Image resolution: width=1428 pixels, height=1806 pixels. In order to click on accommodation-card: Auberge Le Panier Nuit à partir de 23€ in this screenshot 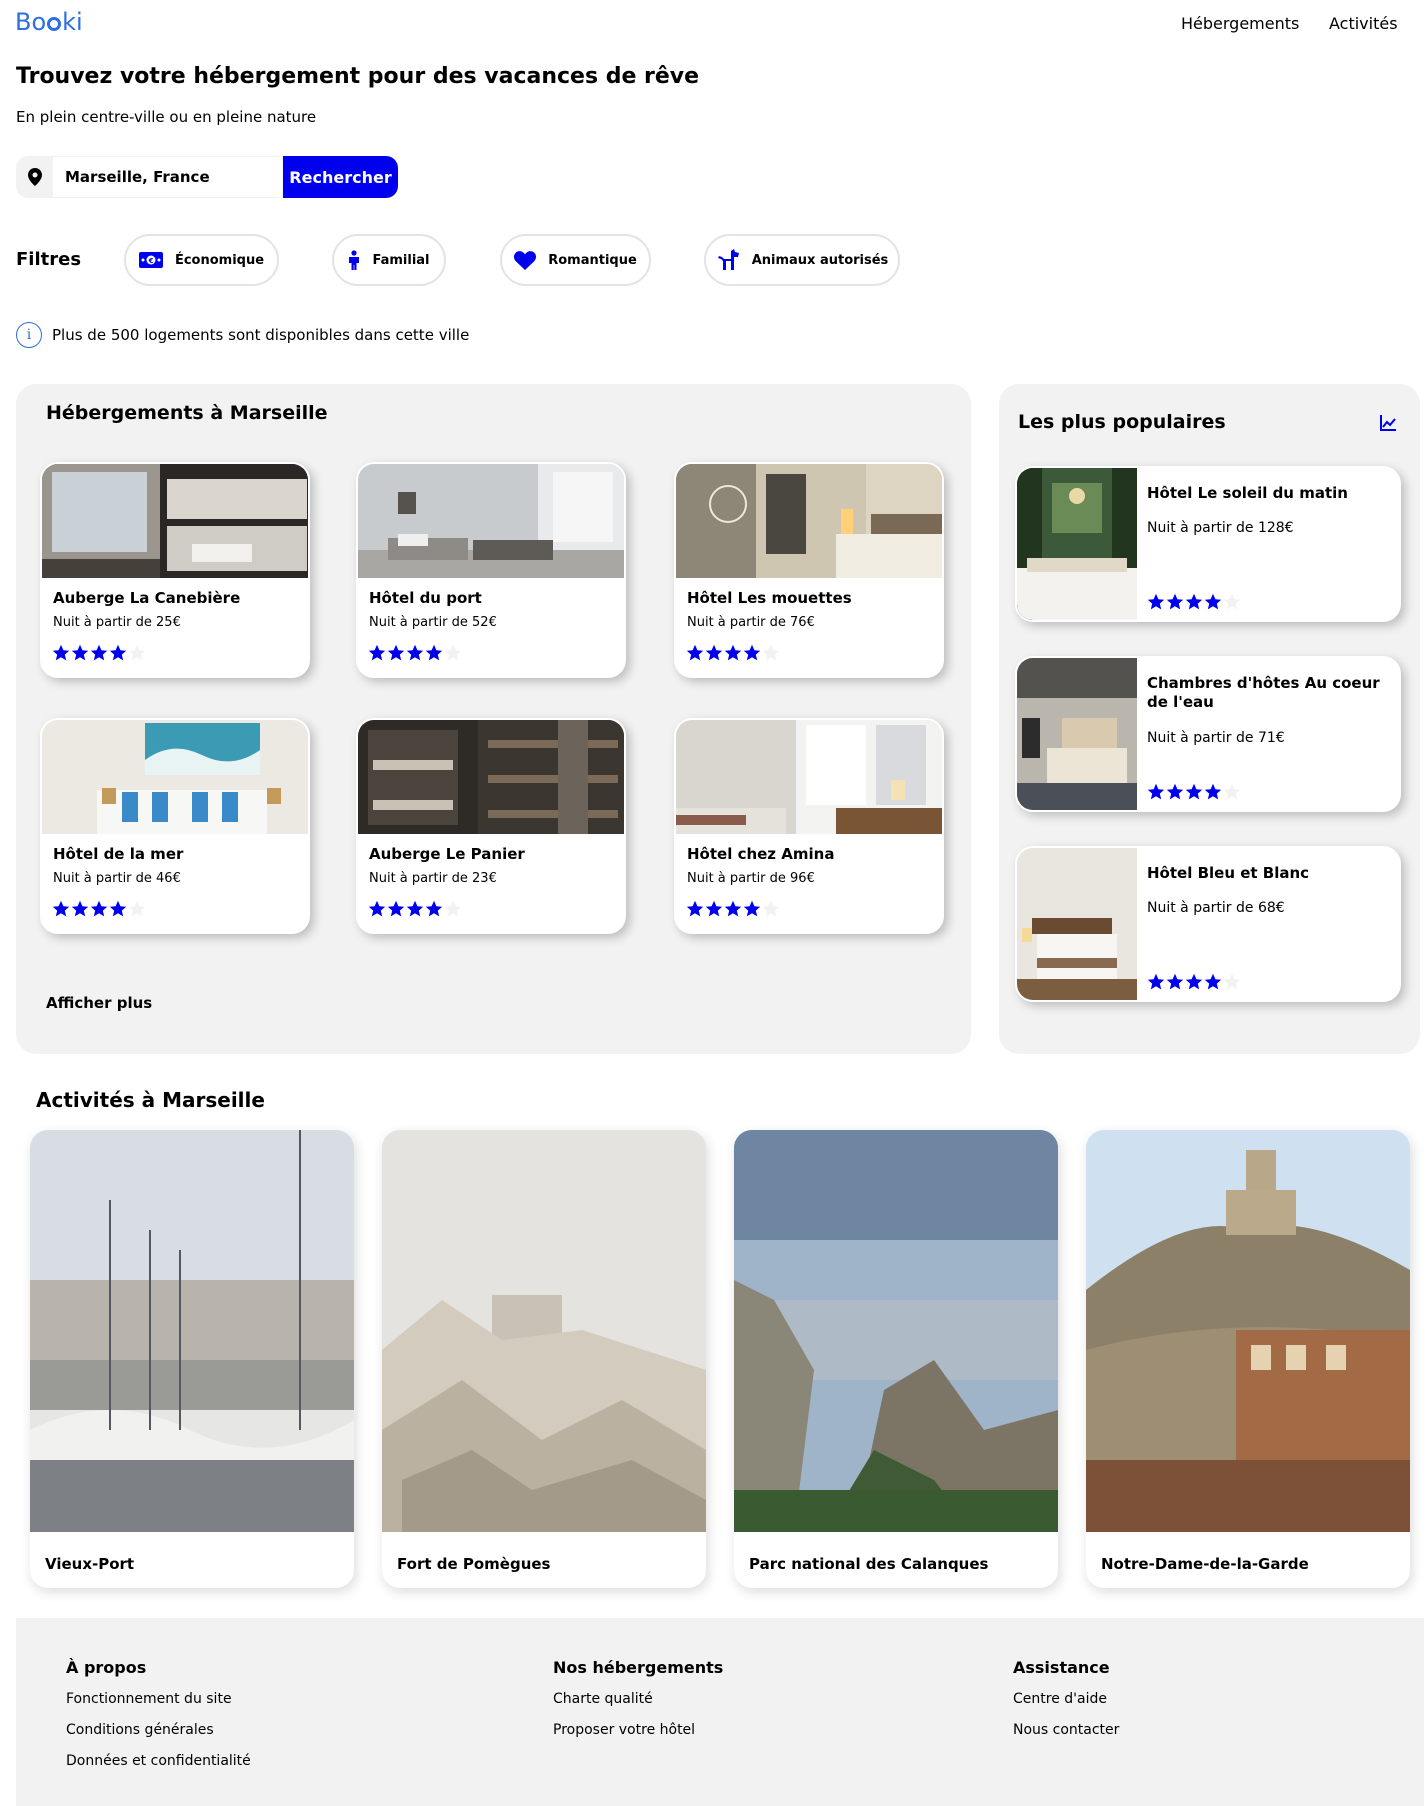, I will do `click(491, 826)`.